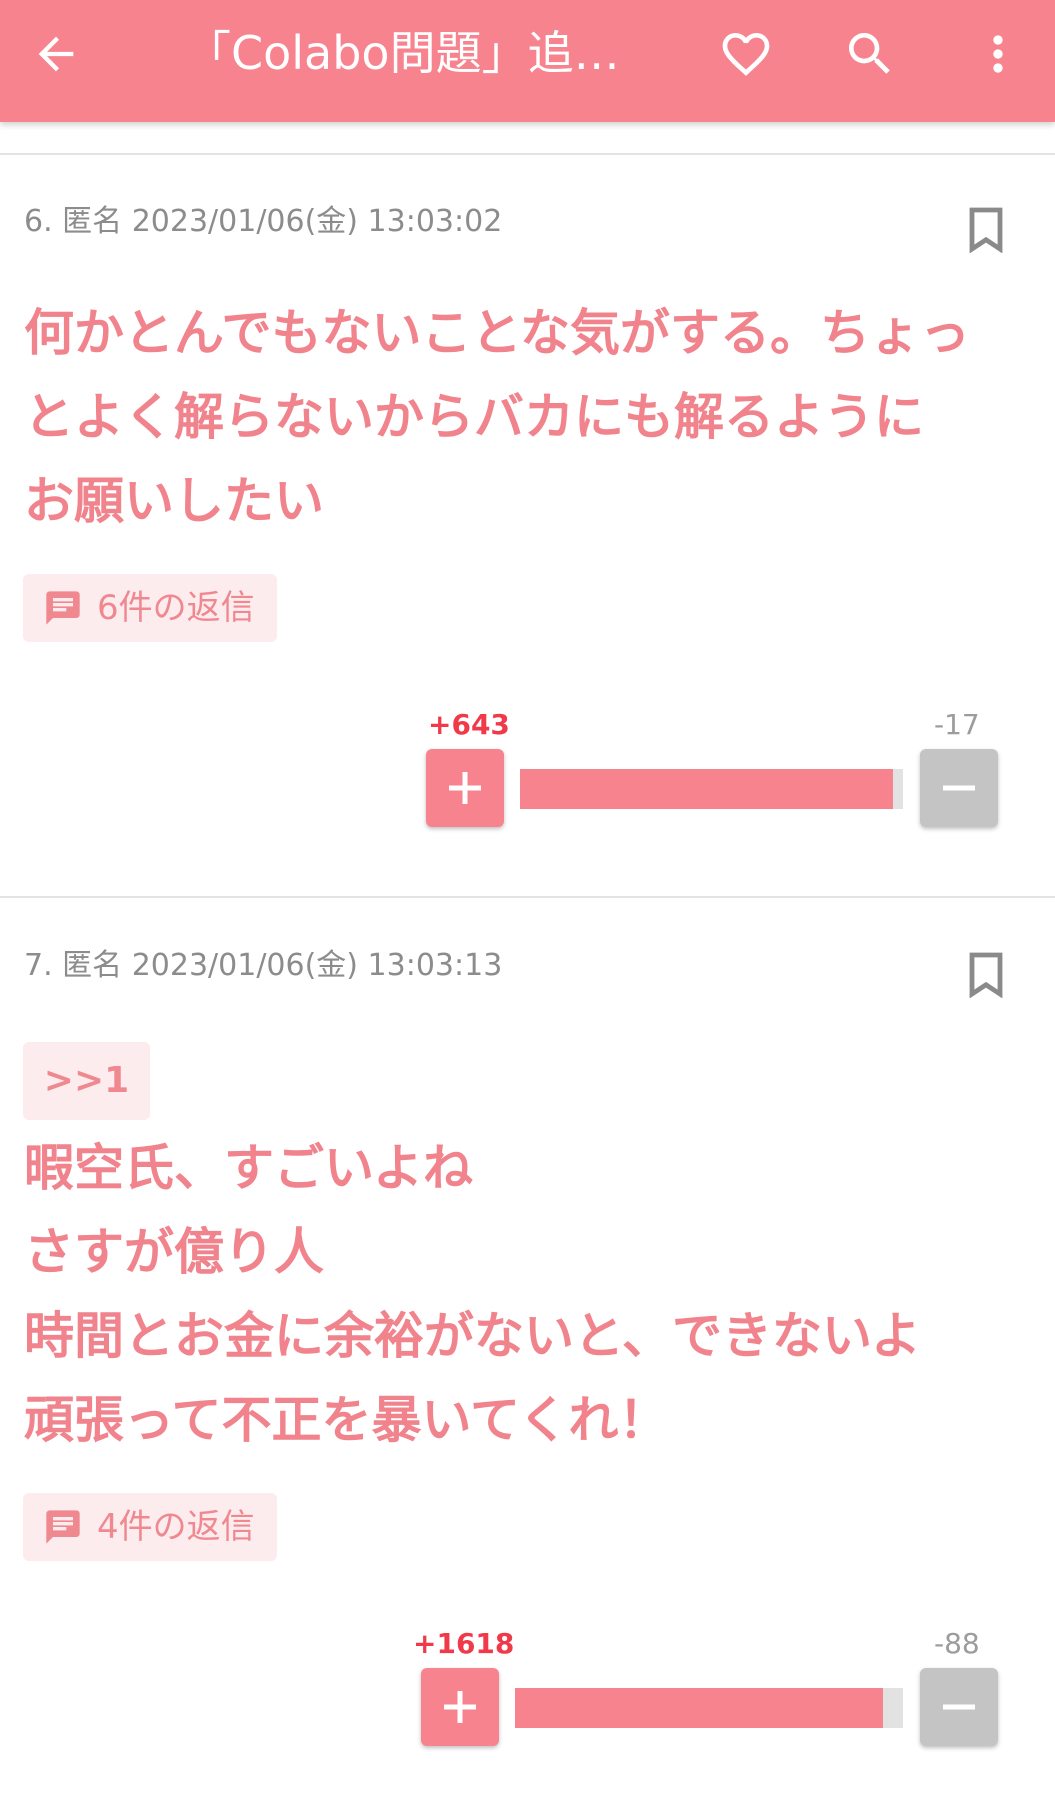  What do you see at coordinates (957, 1643) in the screenshot?
I see `minus-count: -88` at bounding box center [957, 1643].